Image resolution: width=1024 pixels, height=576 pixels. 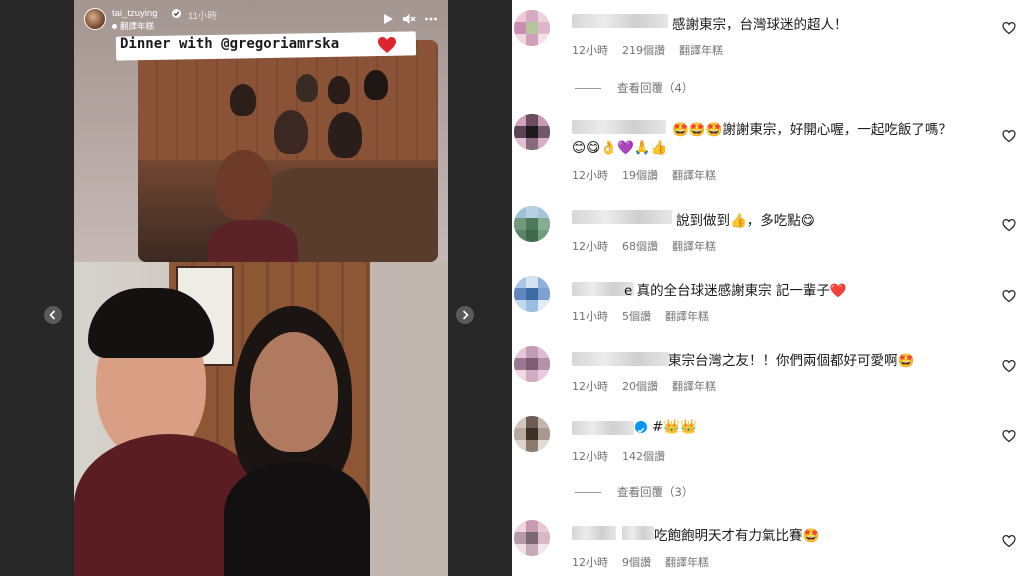 I want to click on comment-meta: 12小時 142個讚, so click(x=625, y=456).